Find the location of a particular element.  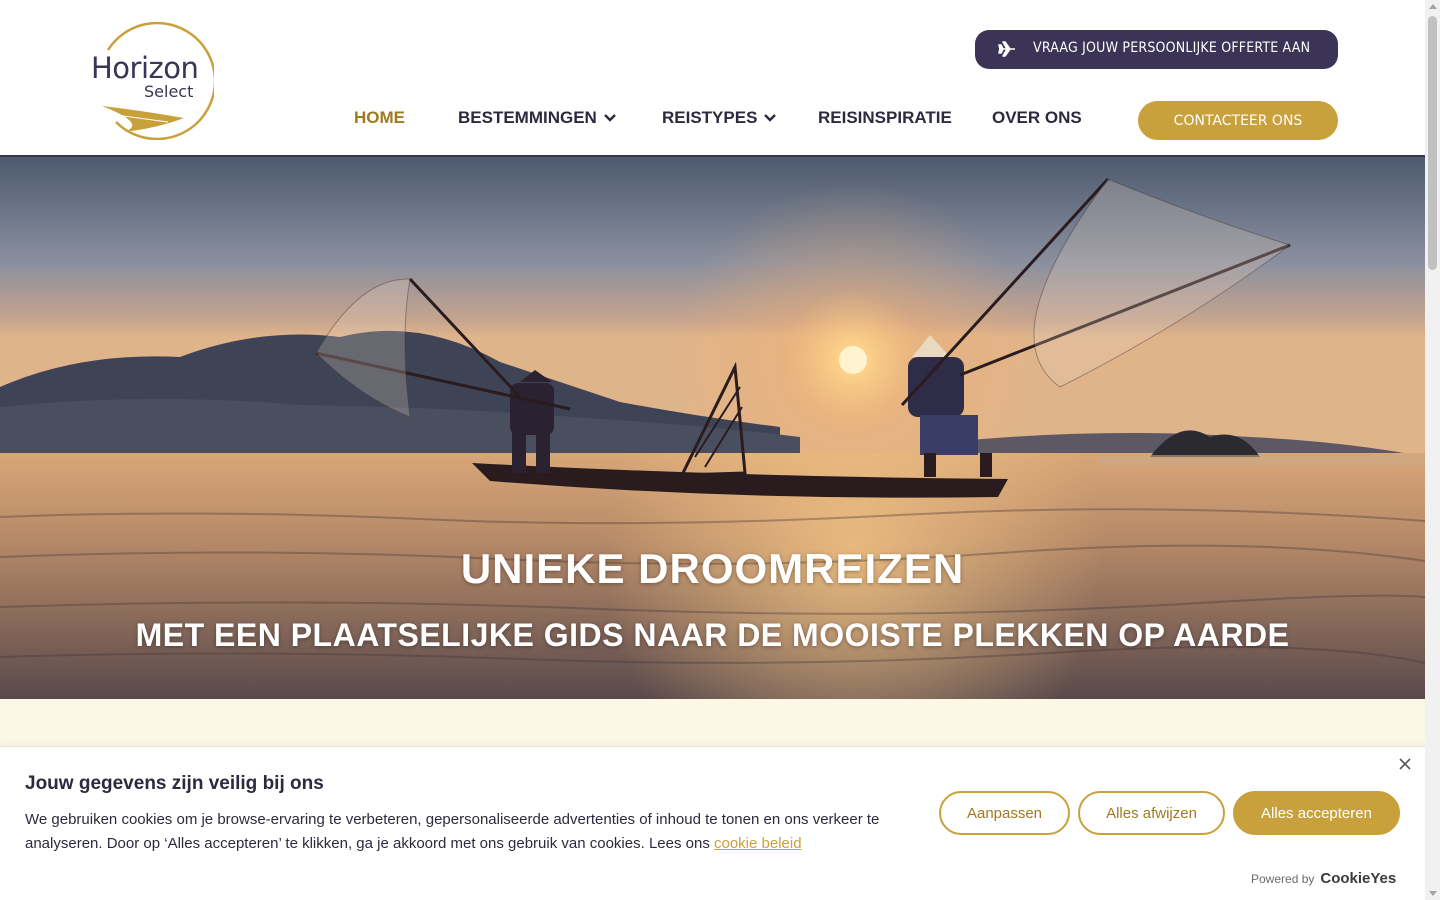

nav-item-label: OVER ONS is located at coordinates (1037, 117).